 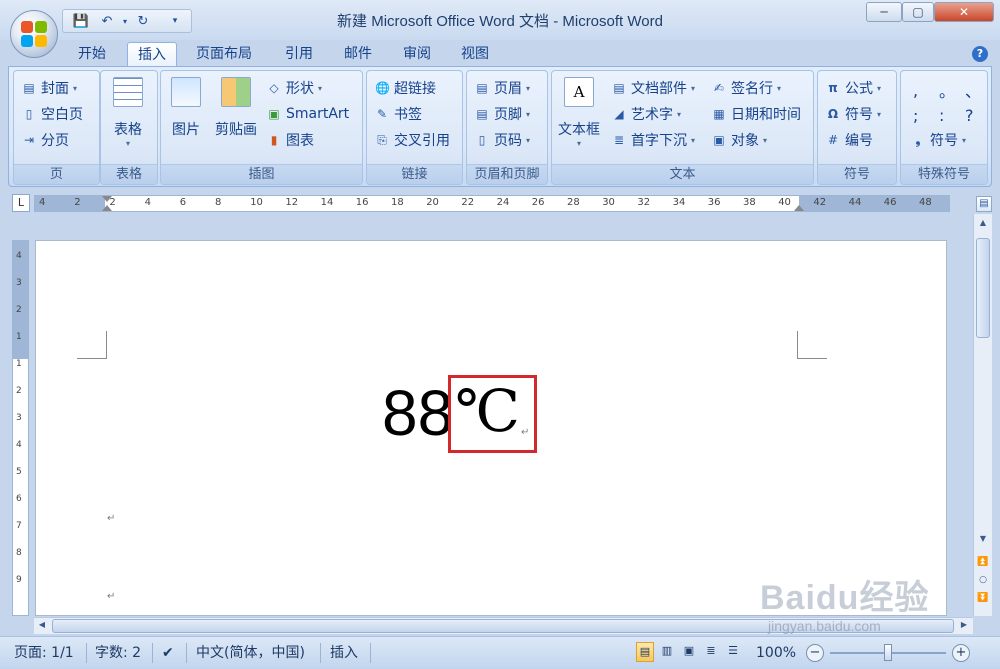 I want to click on textbox-icon: A, so click(x=579, y=92).